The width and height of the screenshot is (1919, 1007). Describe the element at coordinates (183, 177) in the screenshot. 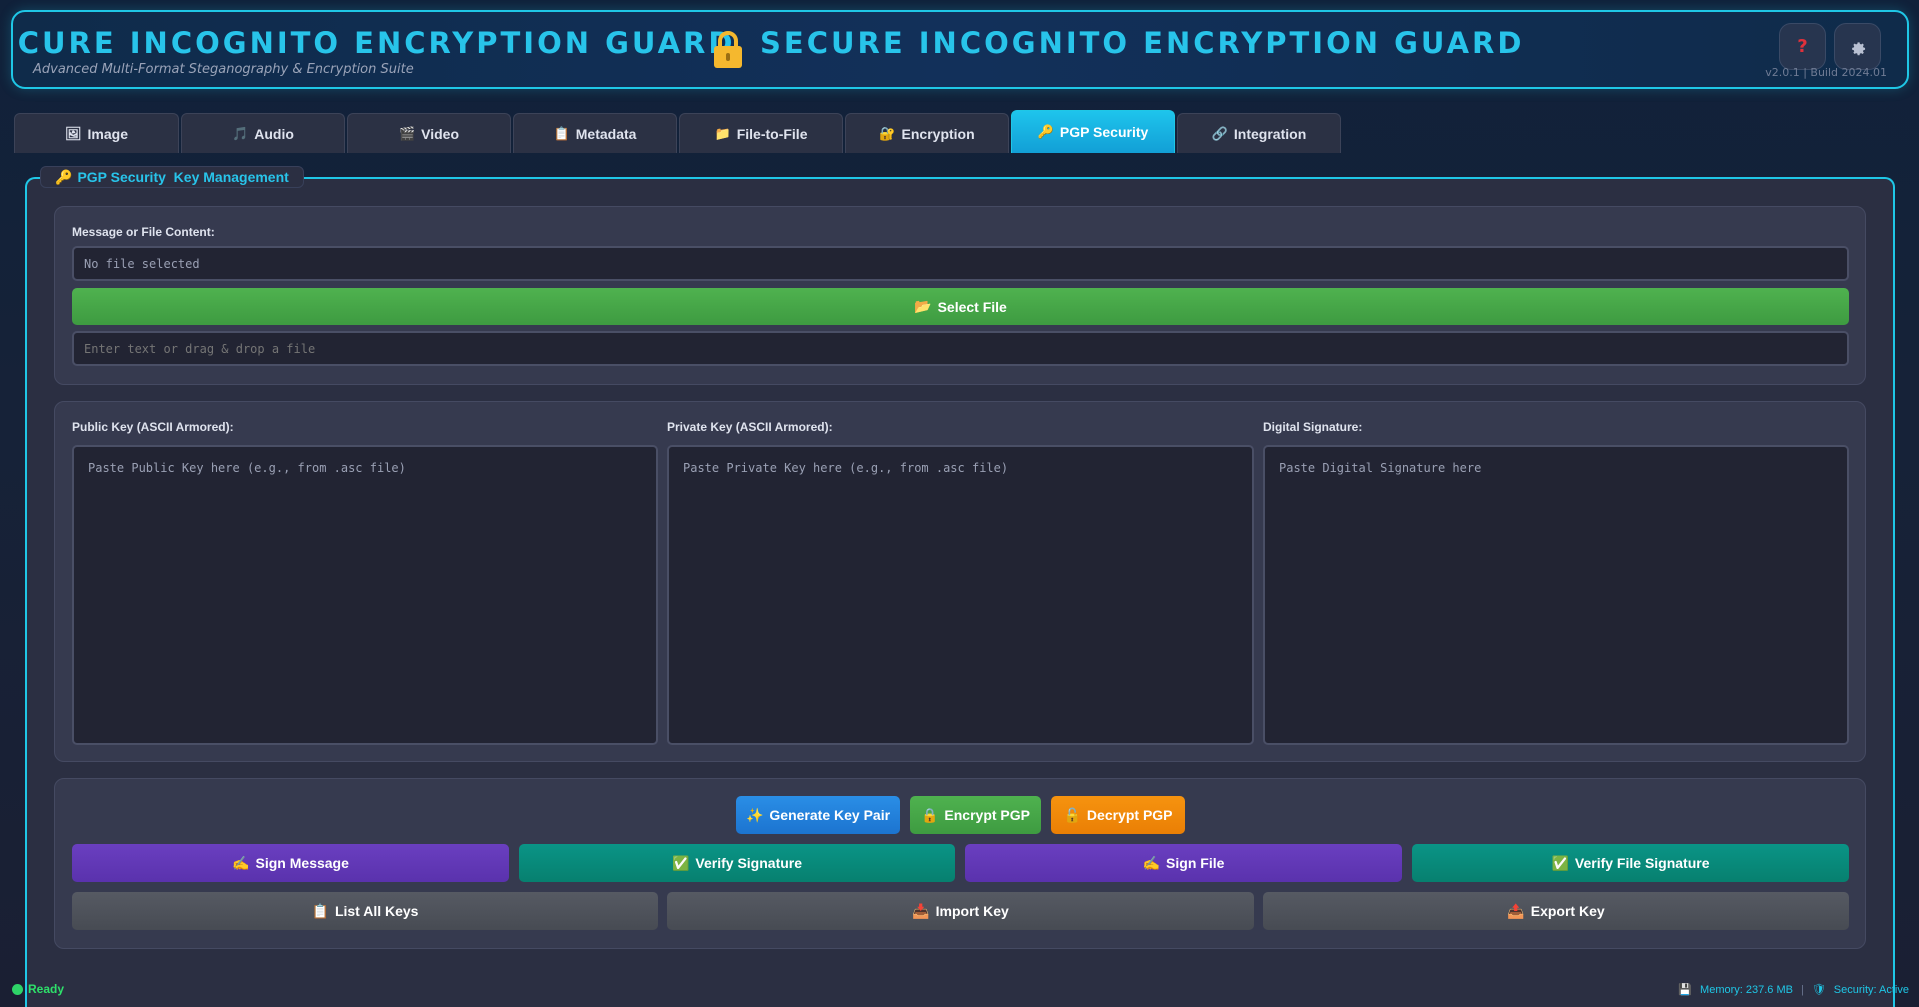

I see `panel-legend-label: PGP Security Key Management` at that location.